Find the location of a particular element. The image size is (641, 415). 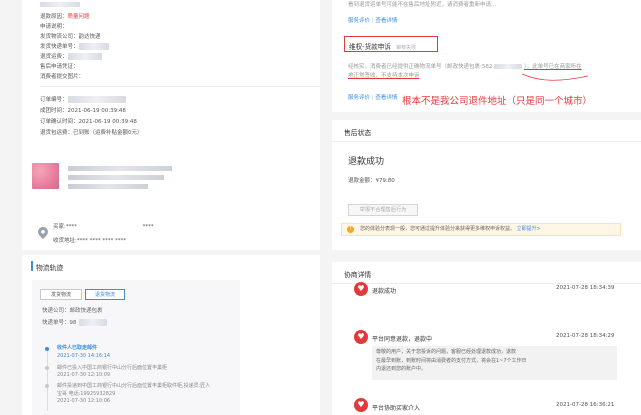

carrier-value: 韵达快递 is located at coordinates (89, 37).